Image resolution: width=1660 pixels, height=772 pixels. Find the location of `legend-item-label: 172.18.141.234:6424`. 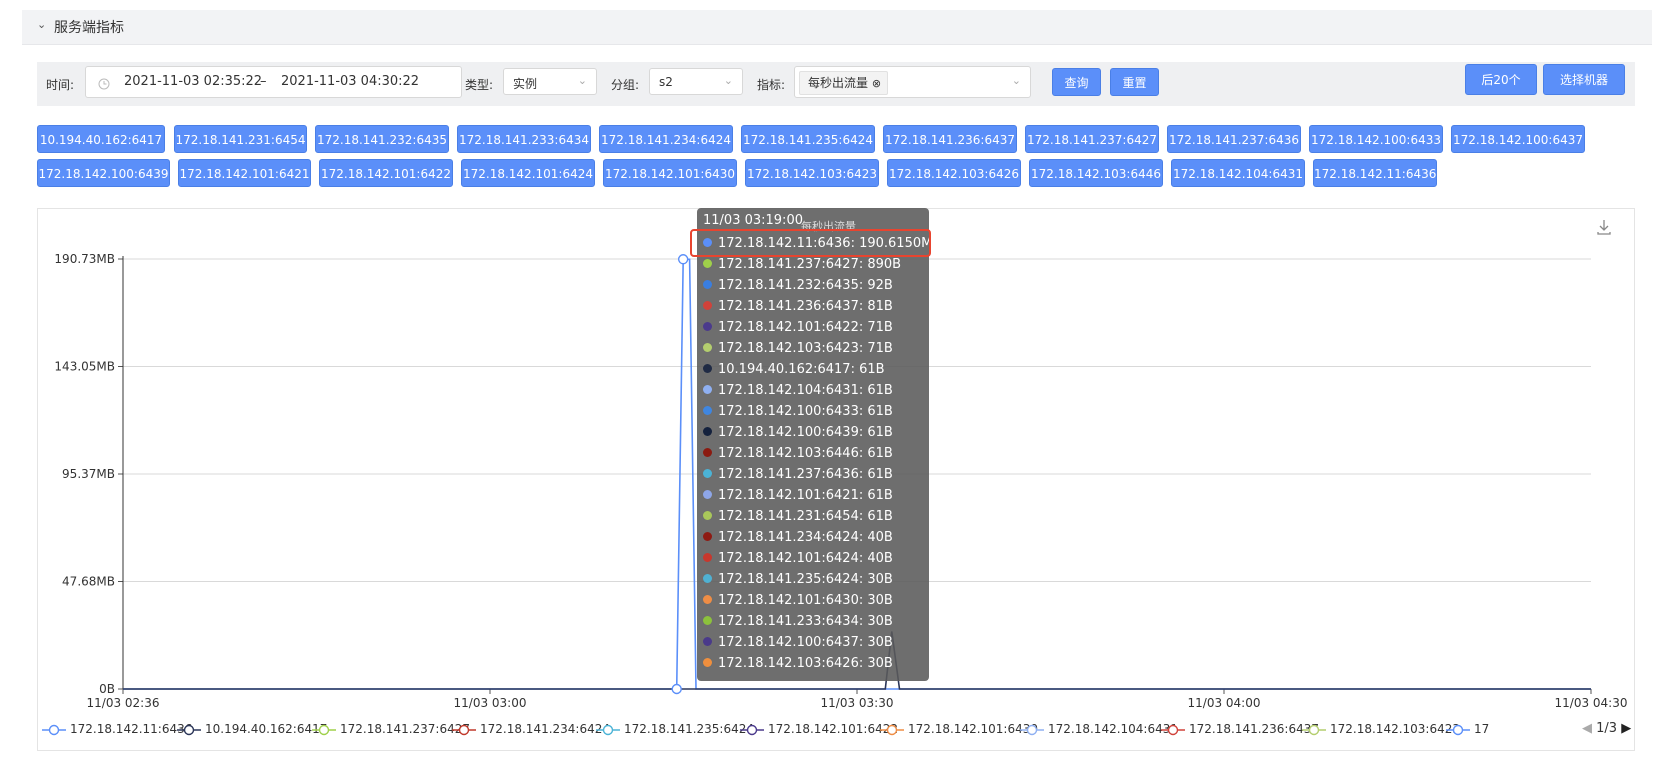

legend-item-label: 172.18.141.234:6424 is located at coordinates (545, 729).